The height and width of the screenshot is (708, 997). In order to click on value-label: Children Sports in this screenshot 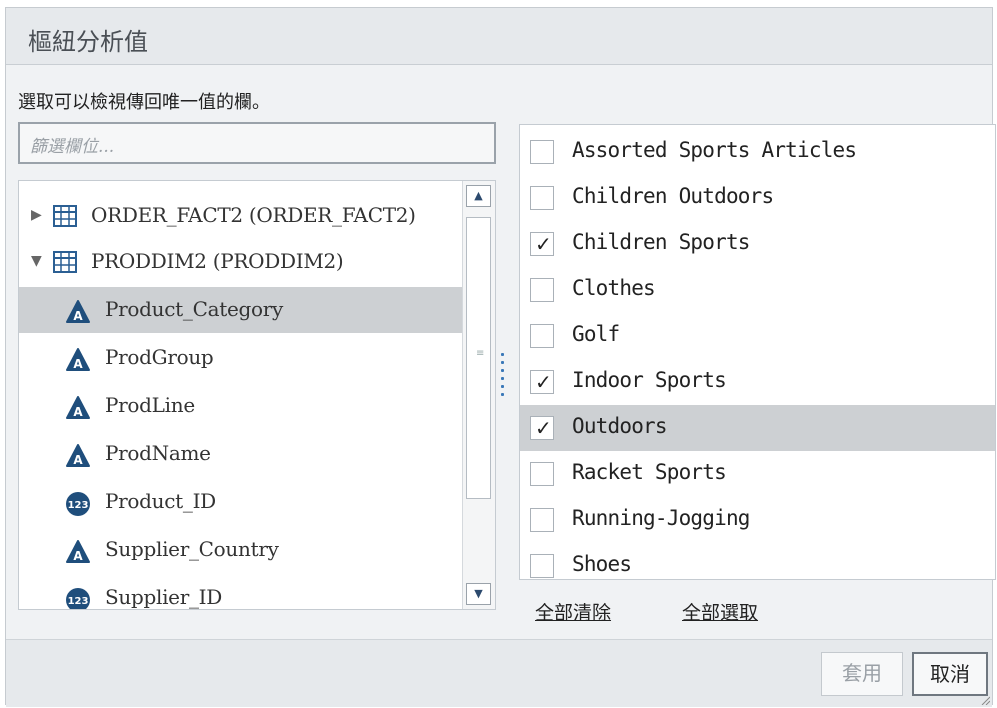, I will do `click(661, 242)`.